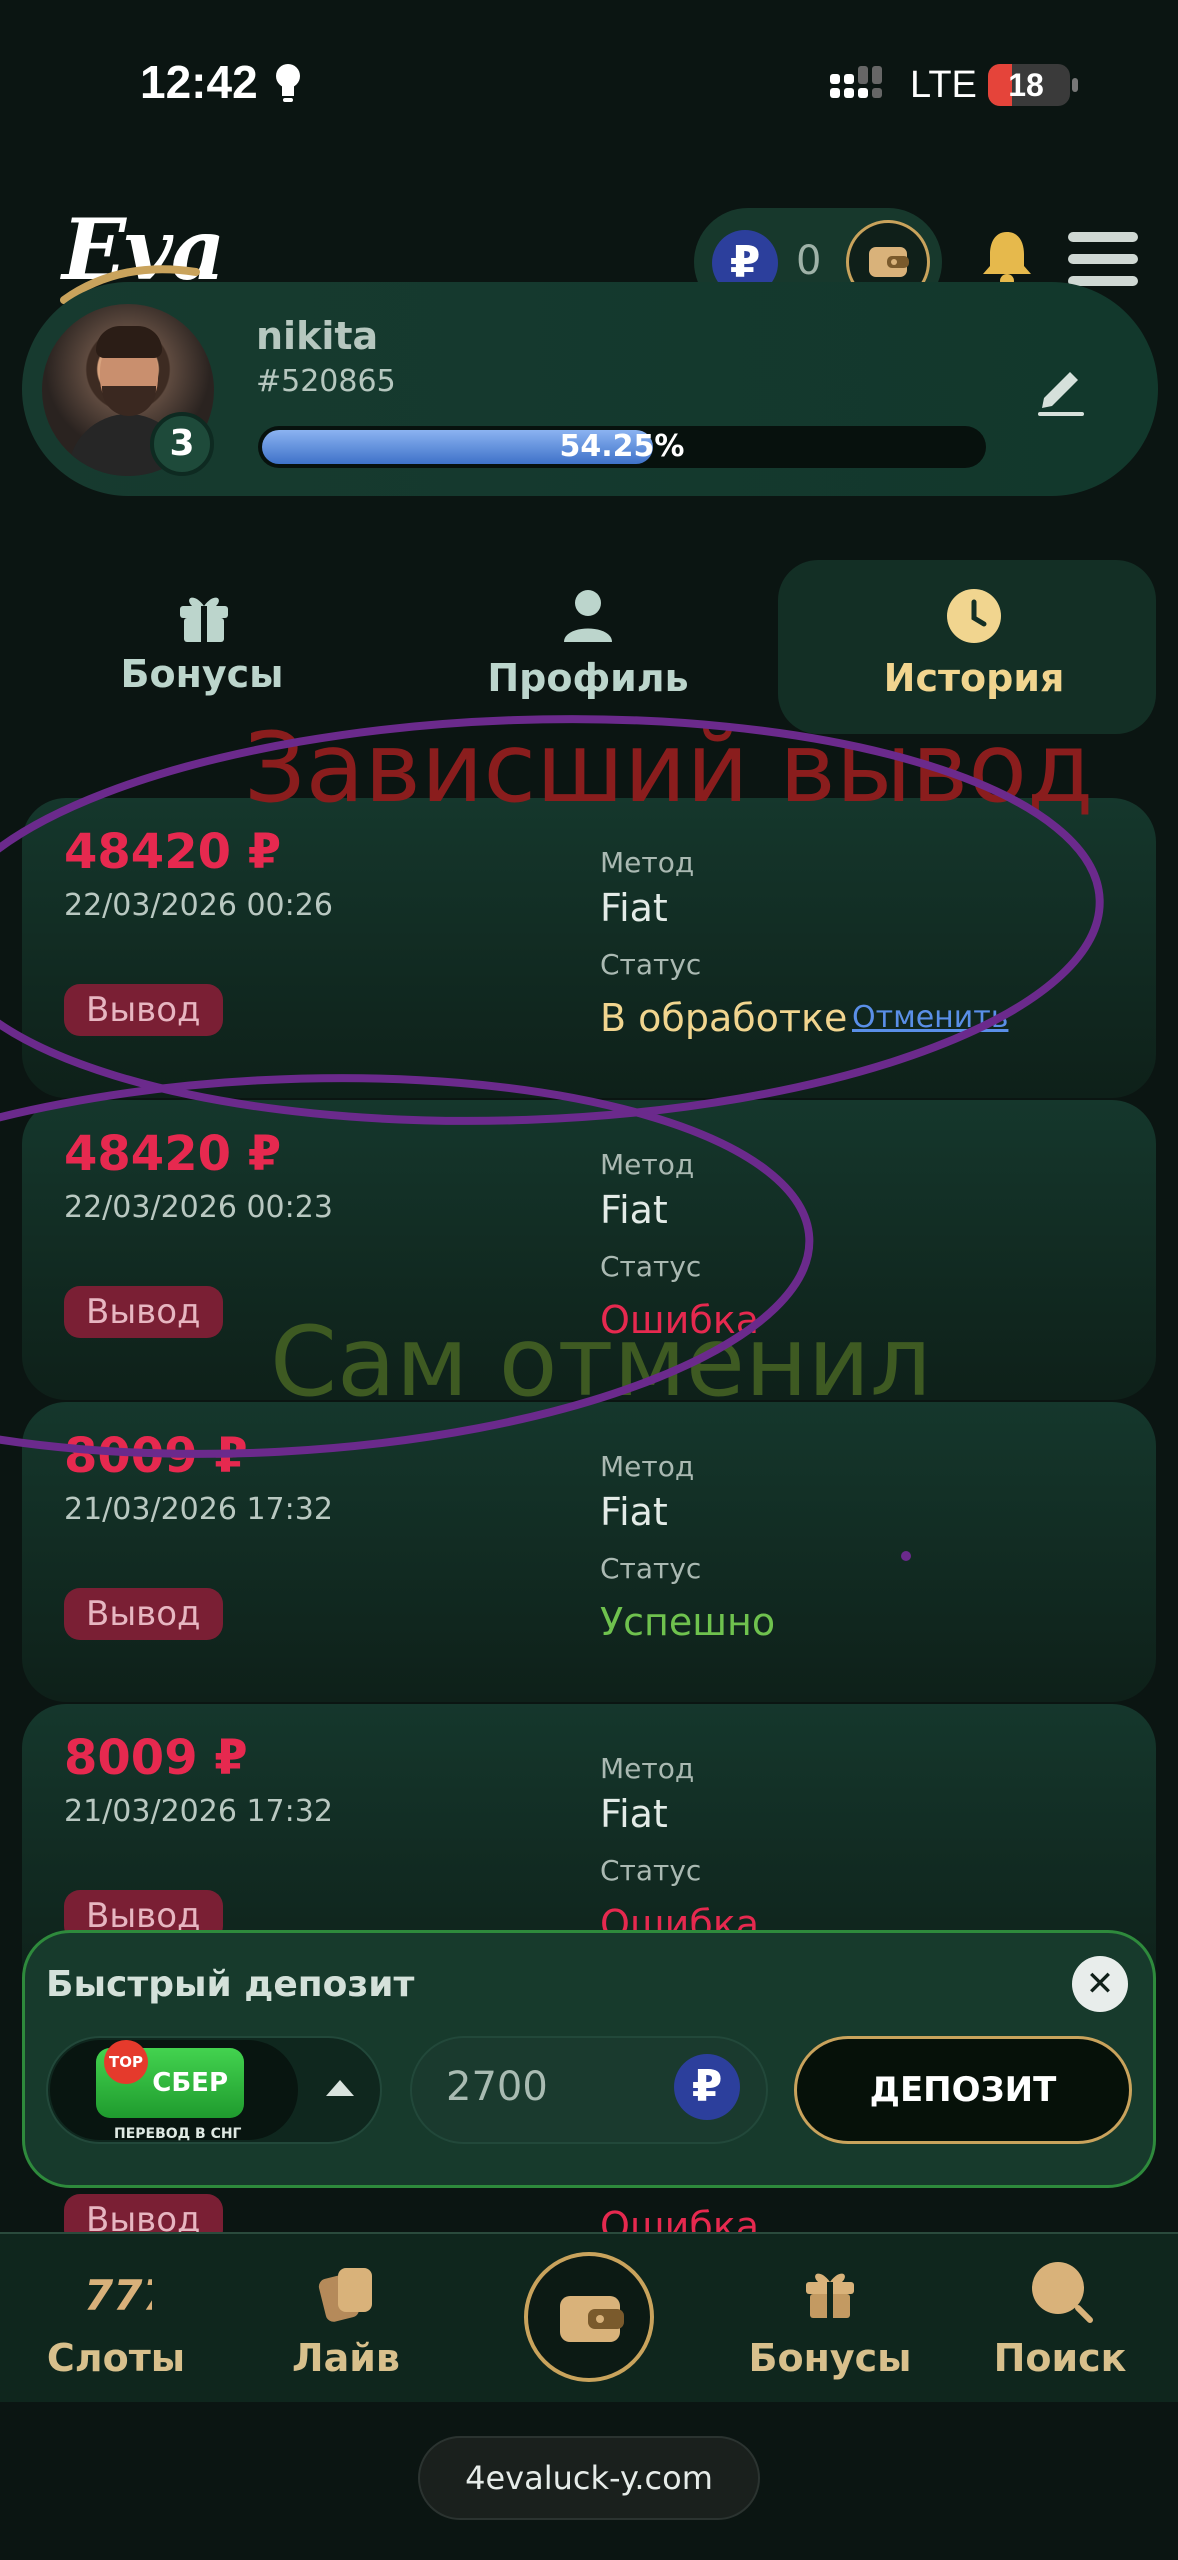 The image size is (1178, 2560). Describe the element at coordinates (345, 2295) in the screenshot. I see `live-cards-icon` at that location.